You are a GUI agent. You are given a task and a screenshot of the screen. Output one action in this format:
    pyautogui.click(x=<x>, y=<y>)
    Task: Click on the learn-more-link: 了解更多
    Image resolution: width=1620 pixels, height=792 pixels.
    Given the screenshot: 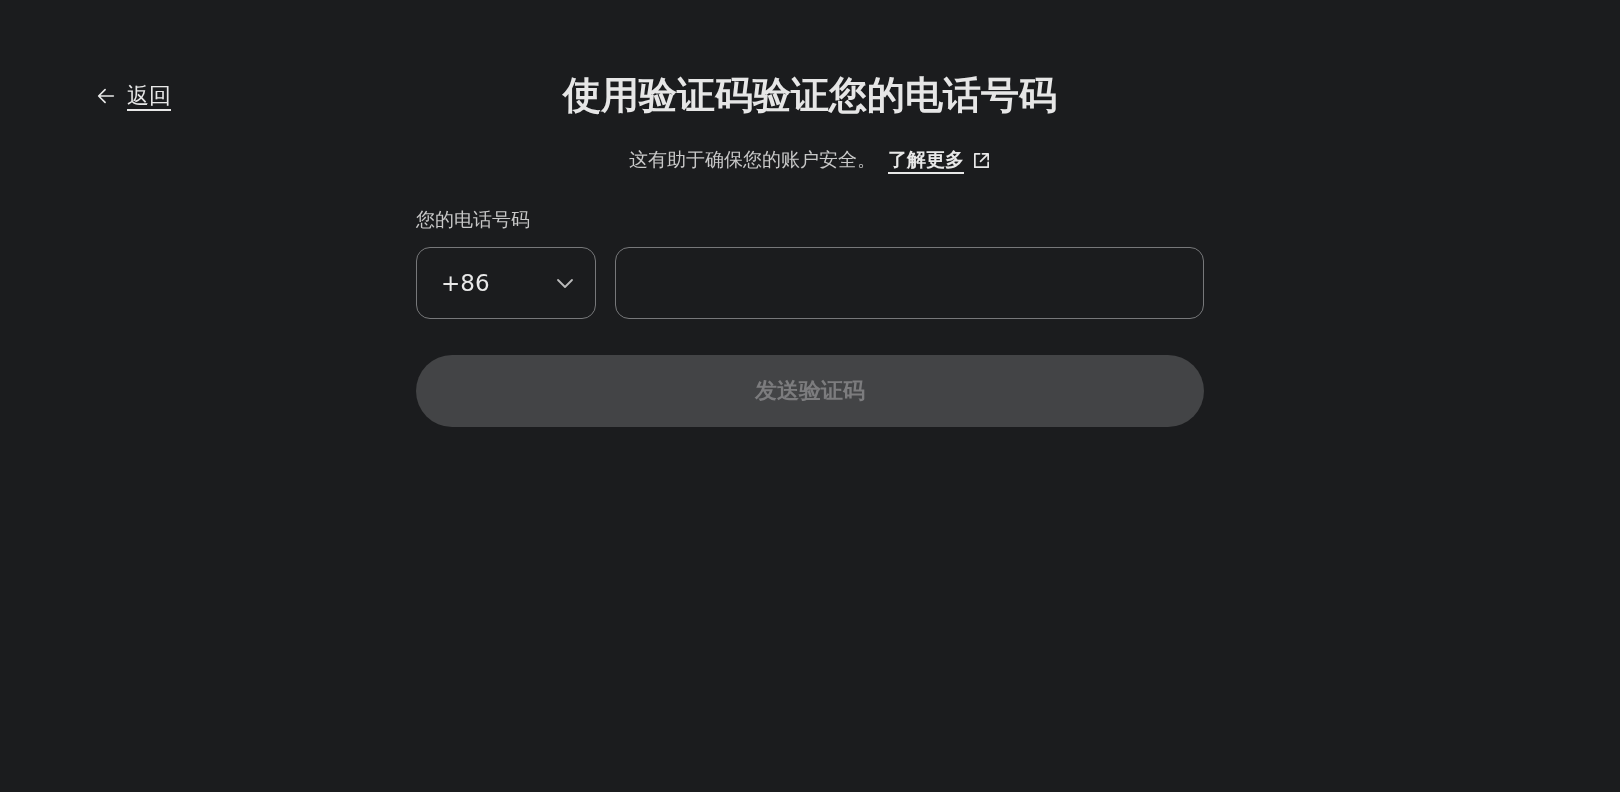 What is the action you would take?
    pyautogui.click(x=939, y=160)
    